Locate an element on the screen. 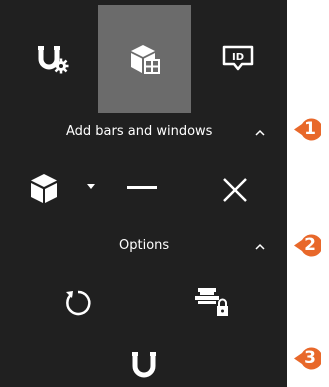 The height and width of the screenshot is (387, 329). lock-settings-icon is located at coordinates (211, 302).